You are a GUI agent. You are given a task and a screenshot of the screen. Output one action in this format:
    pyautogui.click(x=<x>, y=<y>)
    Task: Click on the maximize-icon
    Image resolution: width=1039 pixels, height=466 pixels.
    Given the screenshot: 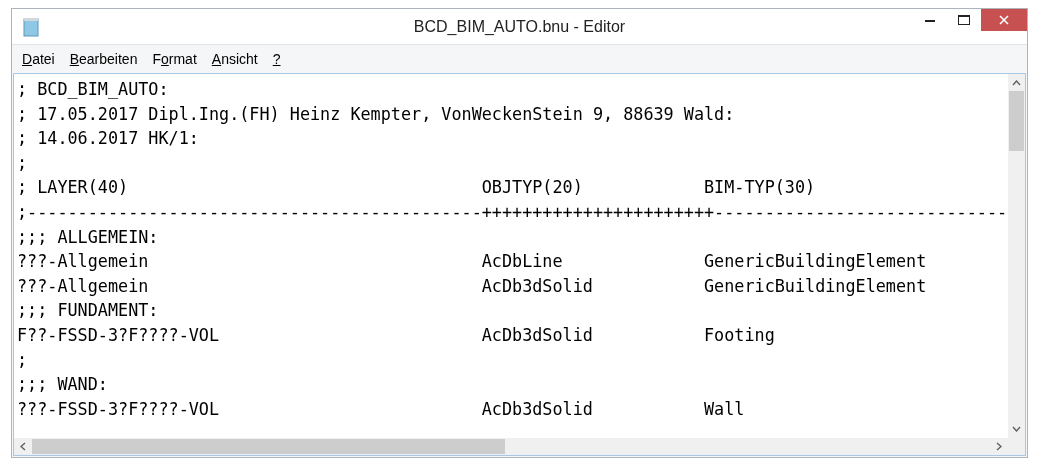 What is the action you would take?
    pyautogui.click(x=964, y=20)
    